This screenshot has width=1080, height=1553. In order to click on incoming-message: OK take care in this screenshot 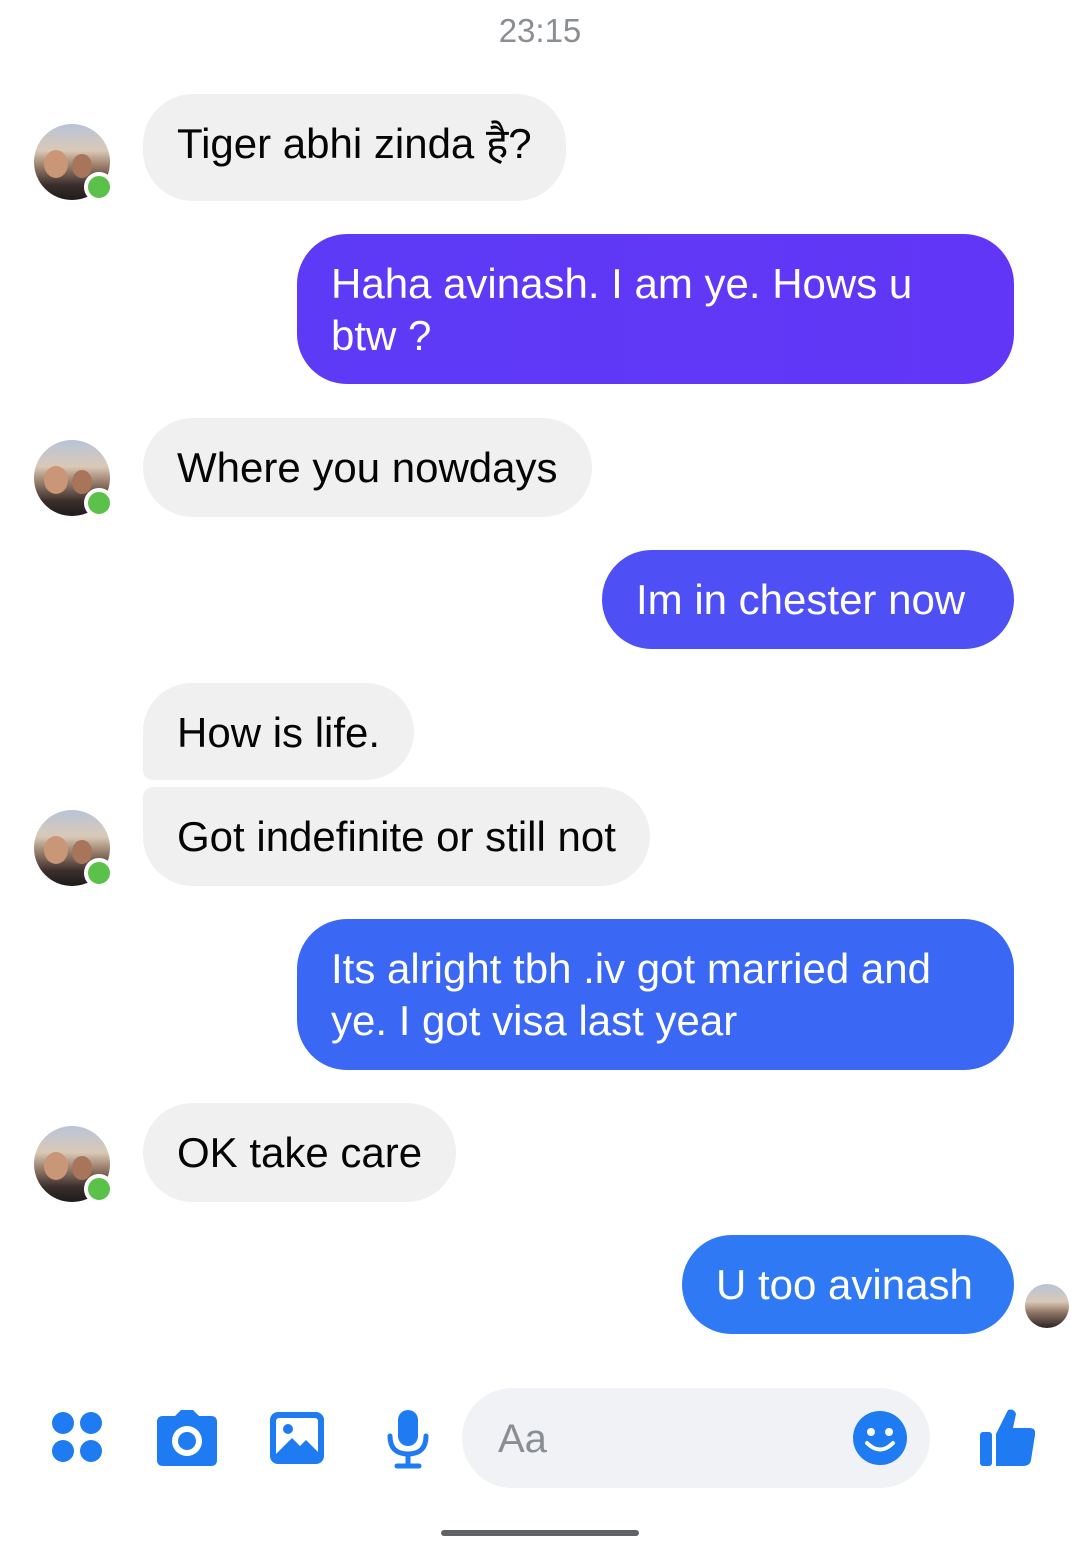, I will do `click(300, 1152)`.